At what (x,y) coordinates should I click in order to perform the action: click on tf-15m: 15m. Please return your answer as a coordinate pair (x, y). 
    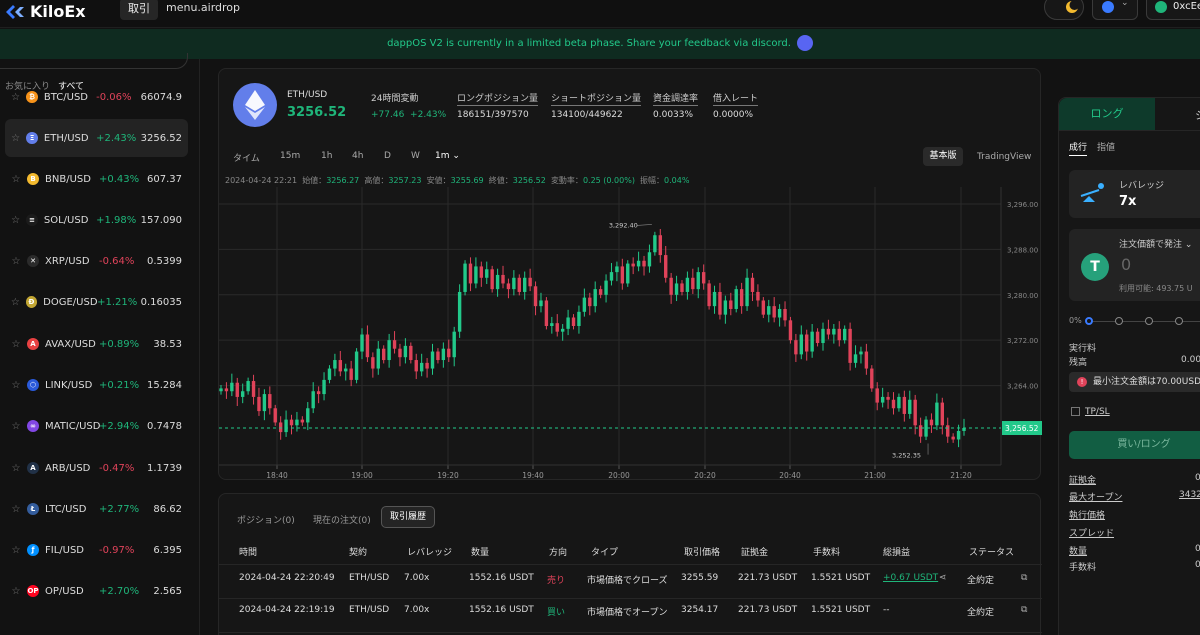
    Looking at the image, I should click on (290, 156).